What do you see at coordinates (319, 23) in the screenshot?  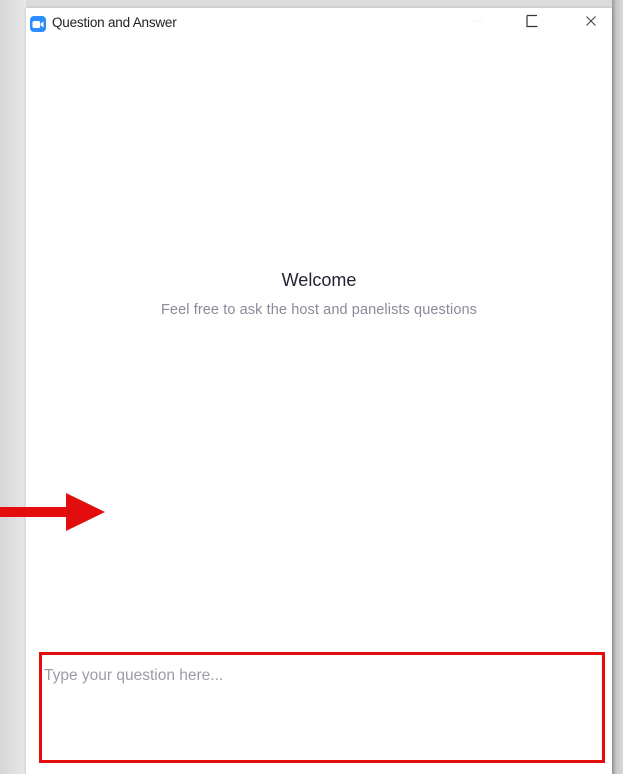 I see `titlebar: Question and Answer` at bounding box center [319, 23].